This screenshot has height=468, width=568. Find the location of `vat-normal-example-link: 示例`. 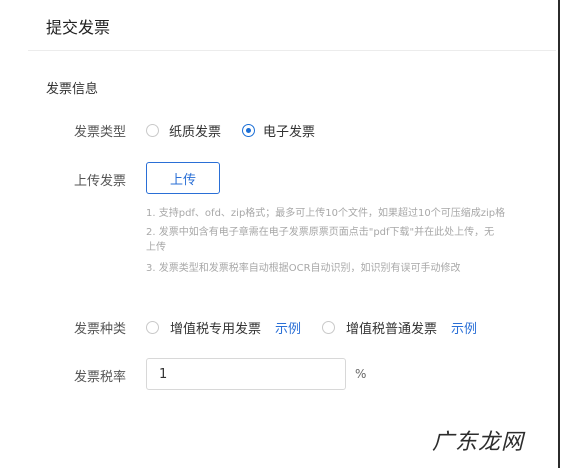

vat-normal-example-link: 示例 is located at coordinates (464, 327).